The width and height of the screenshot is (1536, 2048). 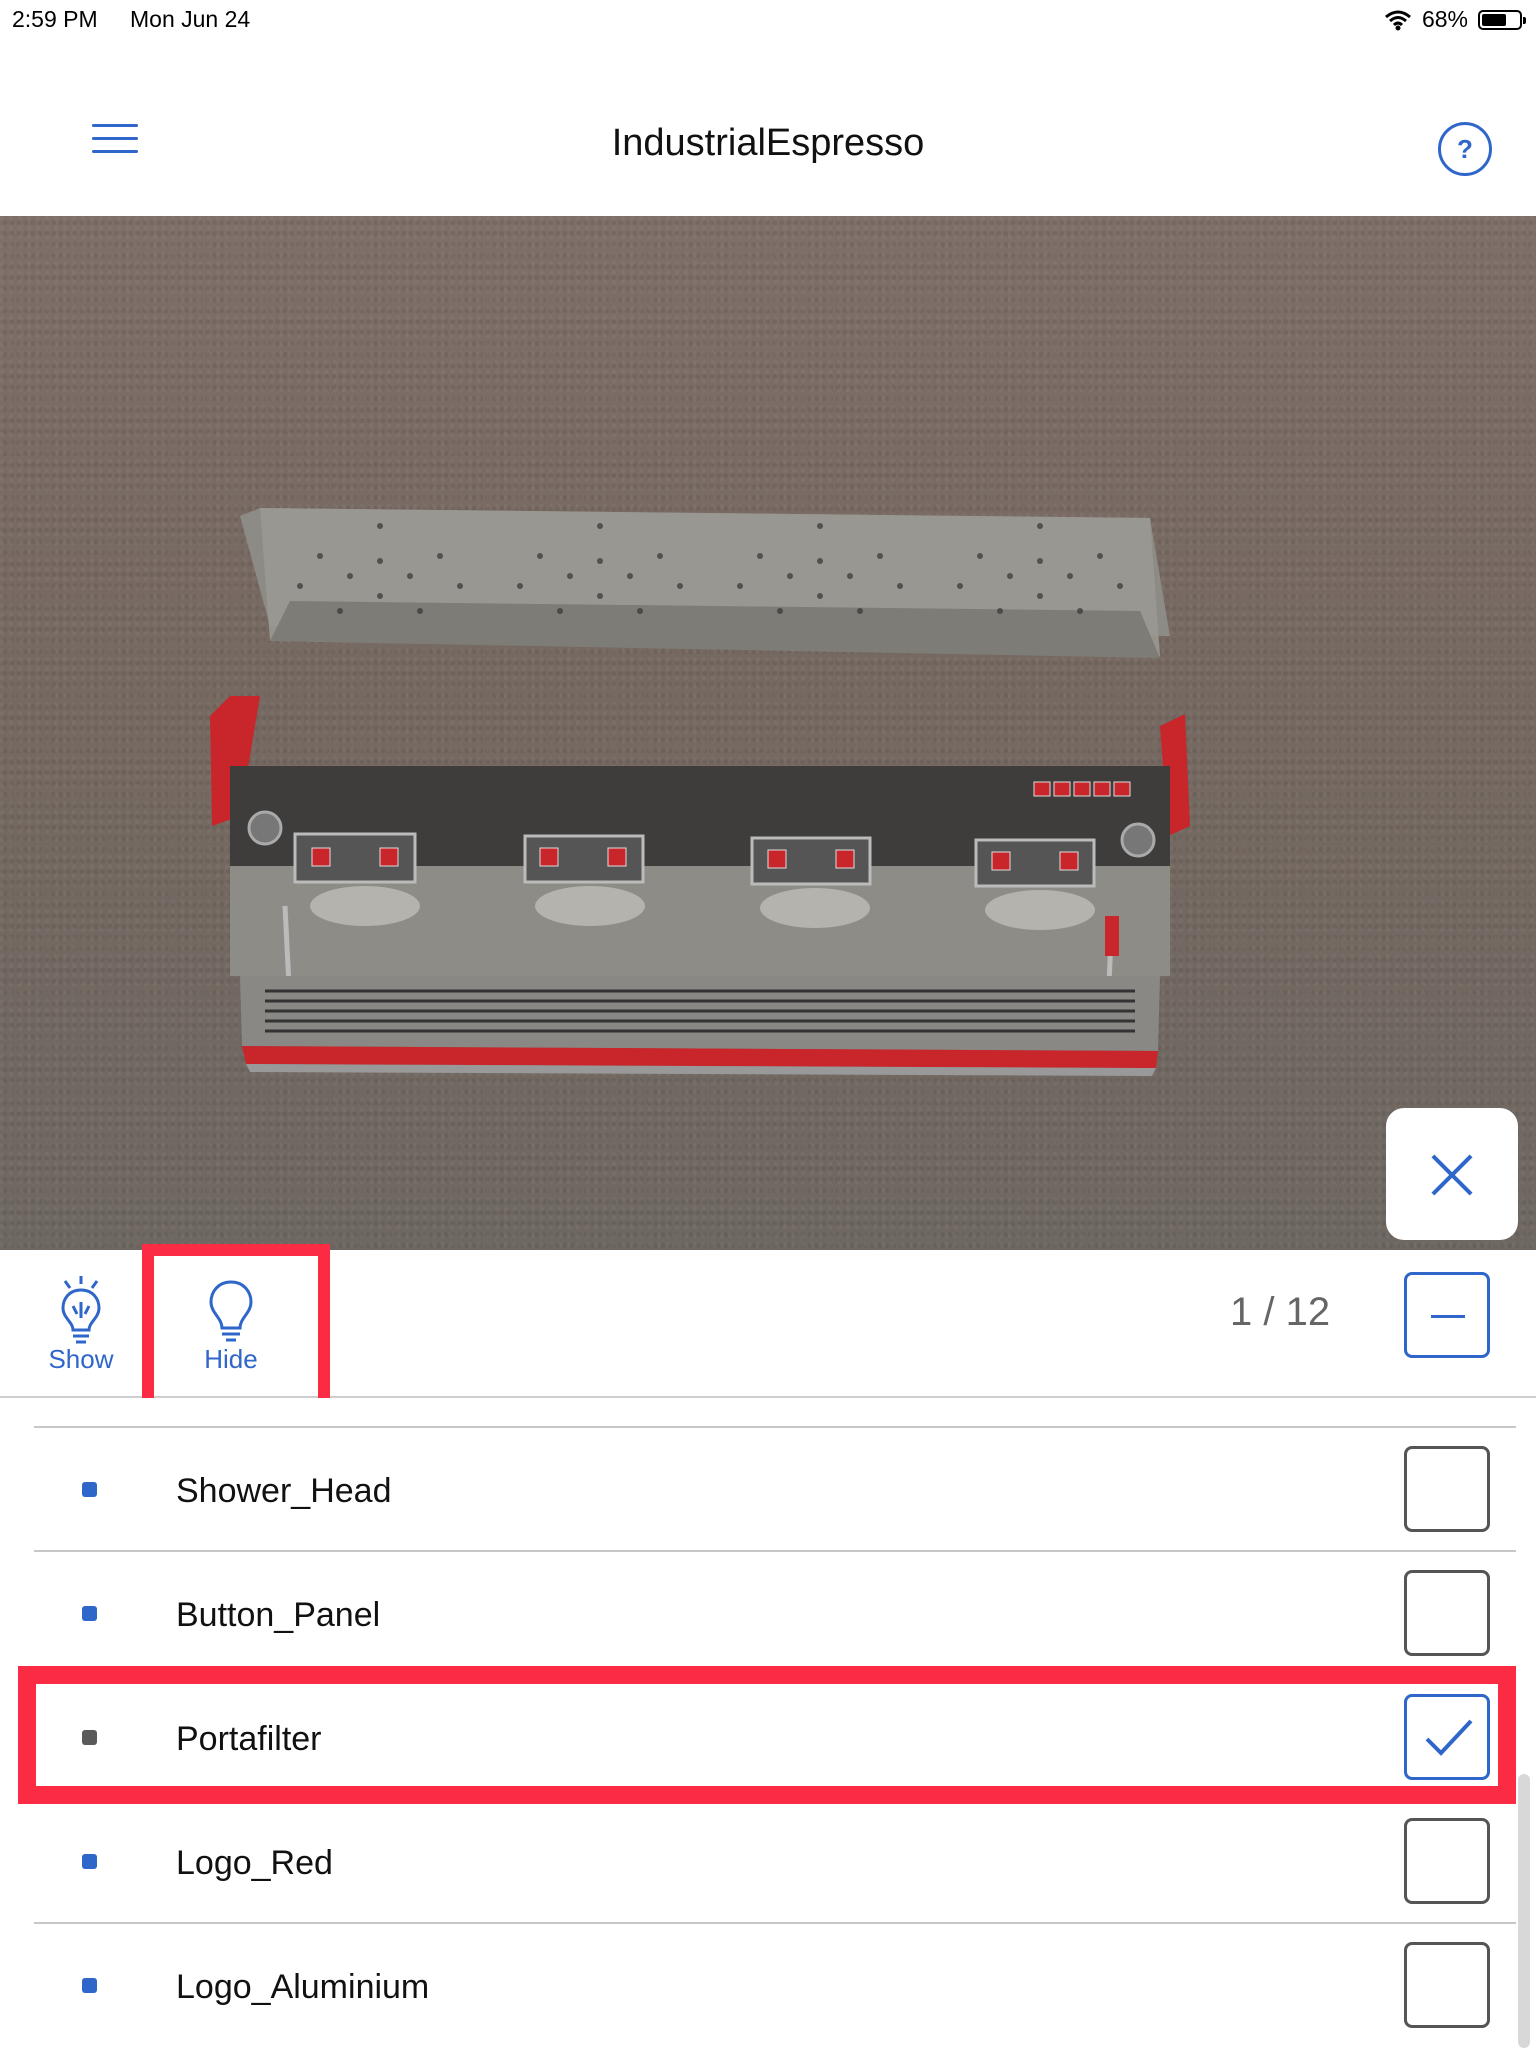 What do you see at coordinates (55, 19) in the screenshot?
I see `status-time: 2:59 PM` at bounding box center [55, 19].